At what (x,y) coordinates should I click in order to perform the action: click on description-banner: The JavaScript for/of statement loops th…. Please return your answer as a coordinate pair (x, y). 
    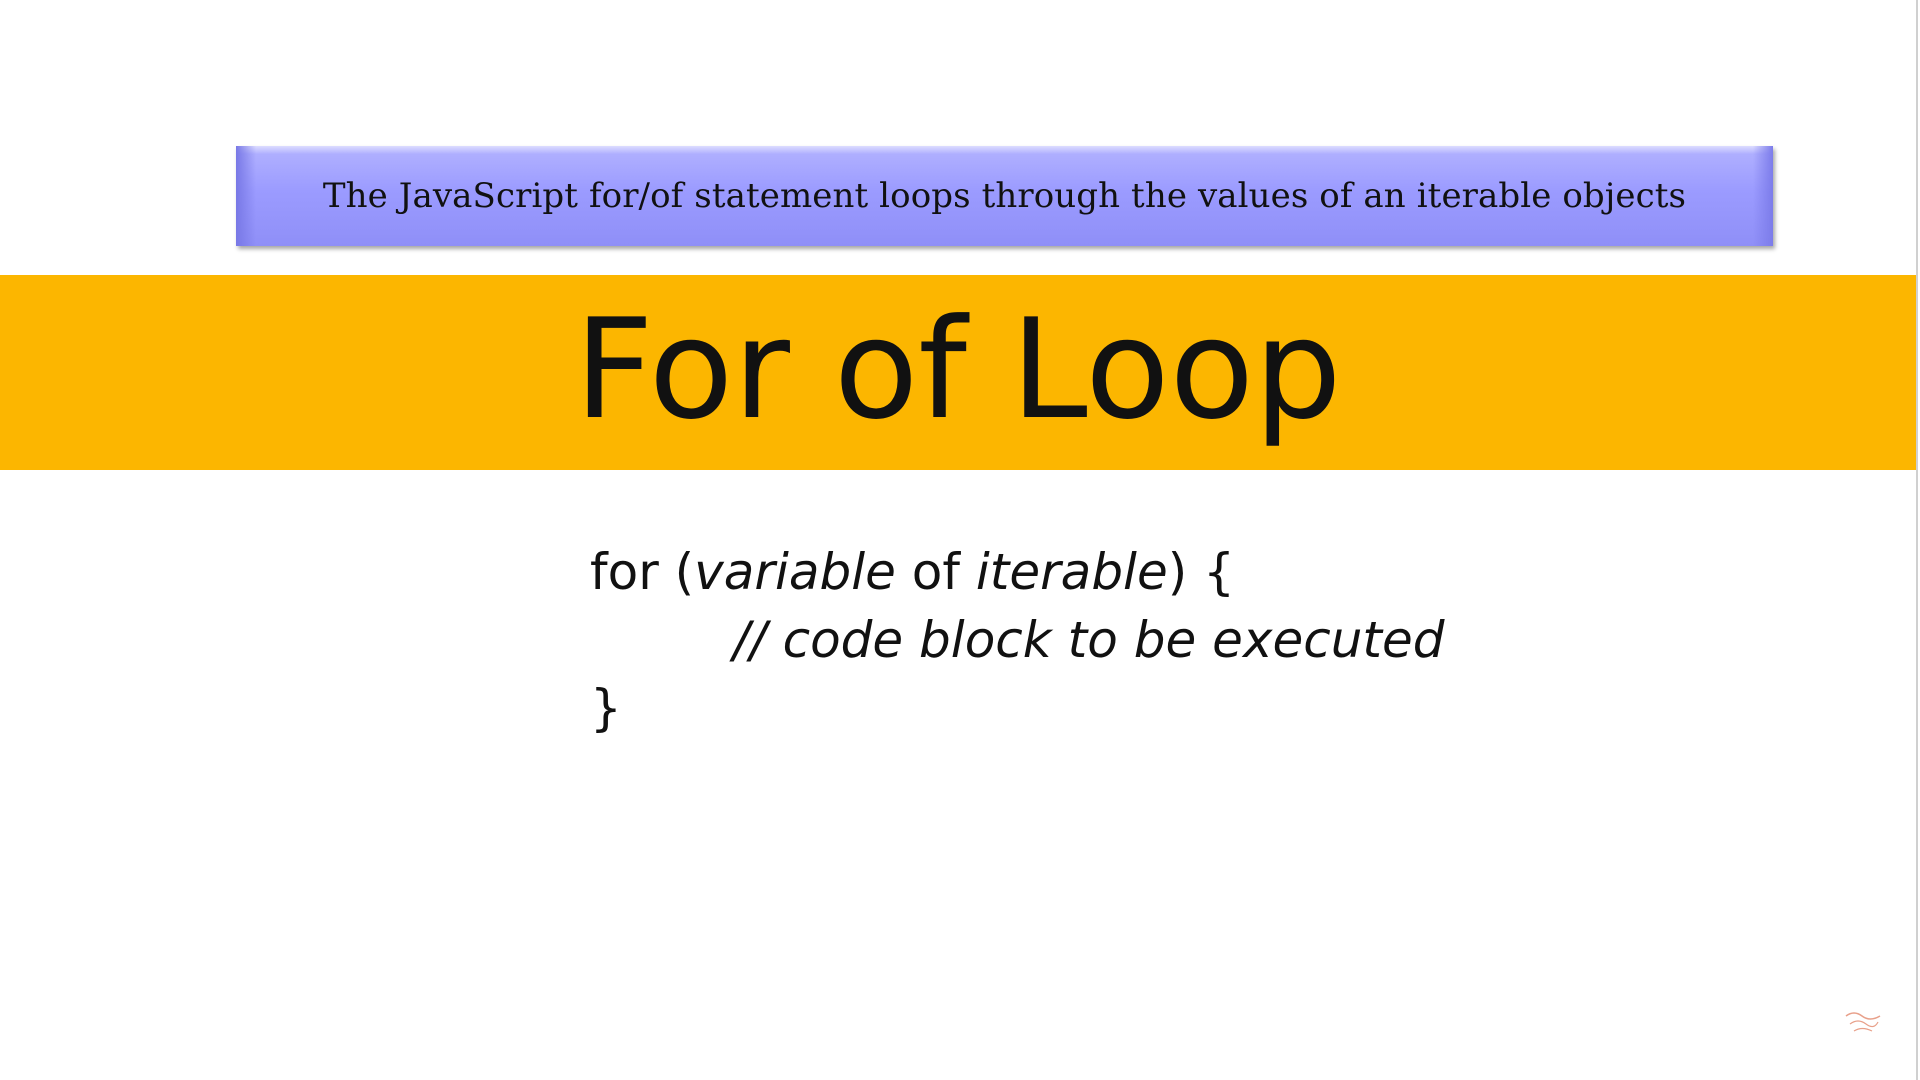
    Looking at the image, I should click on (1004, 196).